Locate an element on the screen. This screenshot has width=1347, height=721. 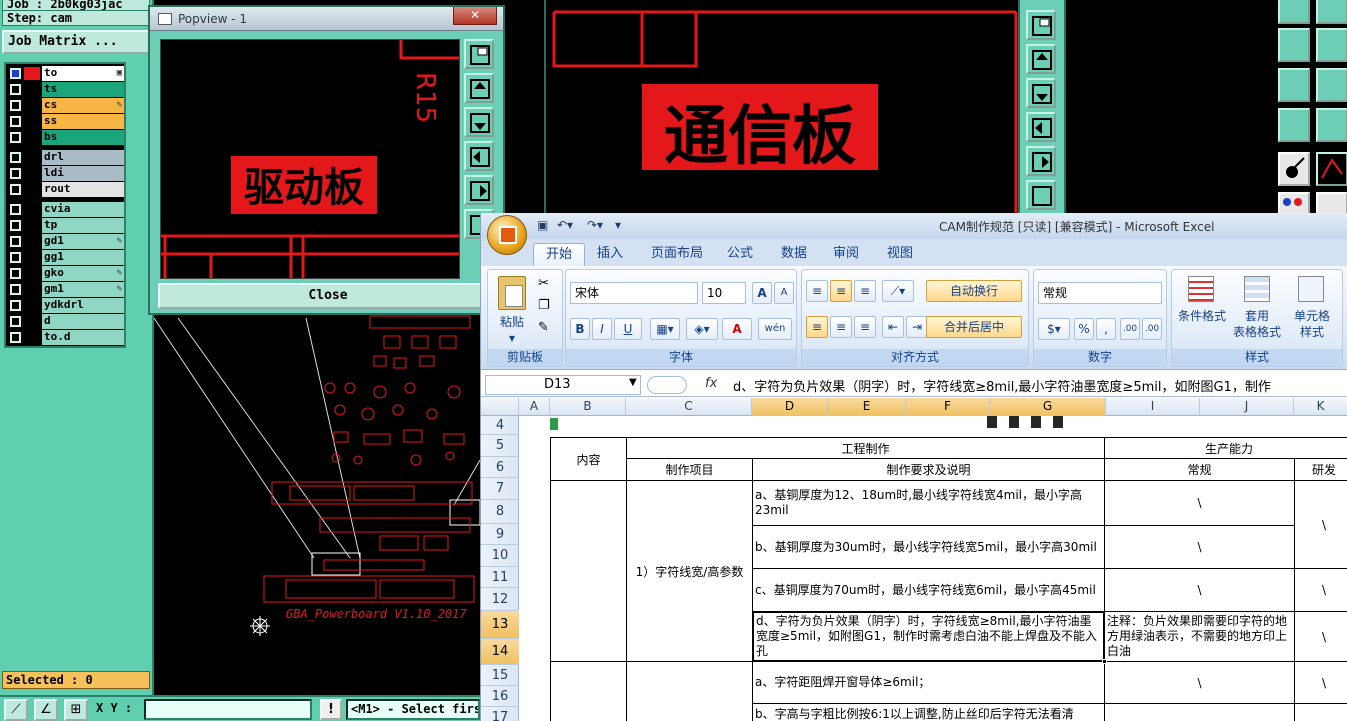
xy-coordinate-field is located at coordinates (228, 709).